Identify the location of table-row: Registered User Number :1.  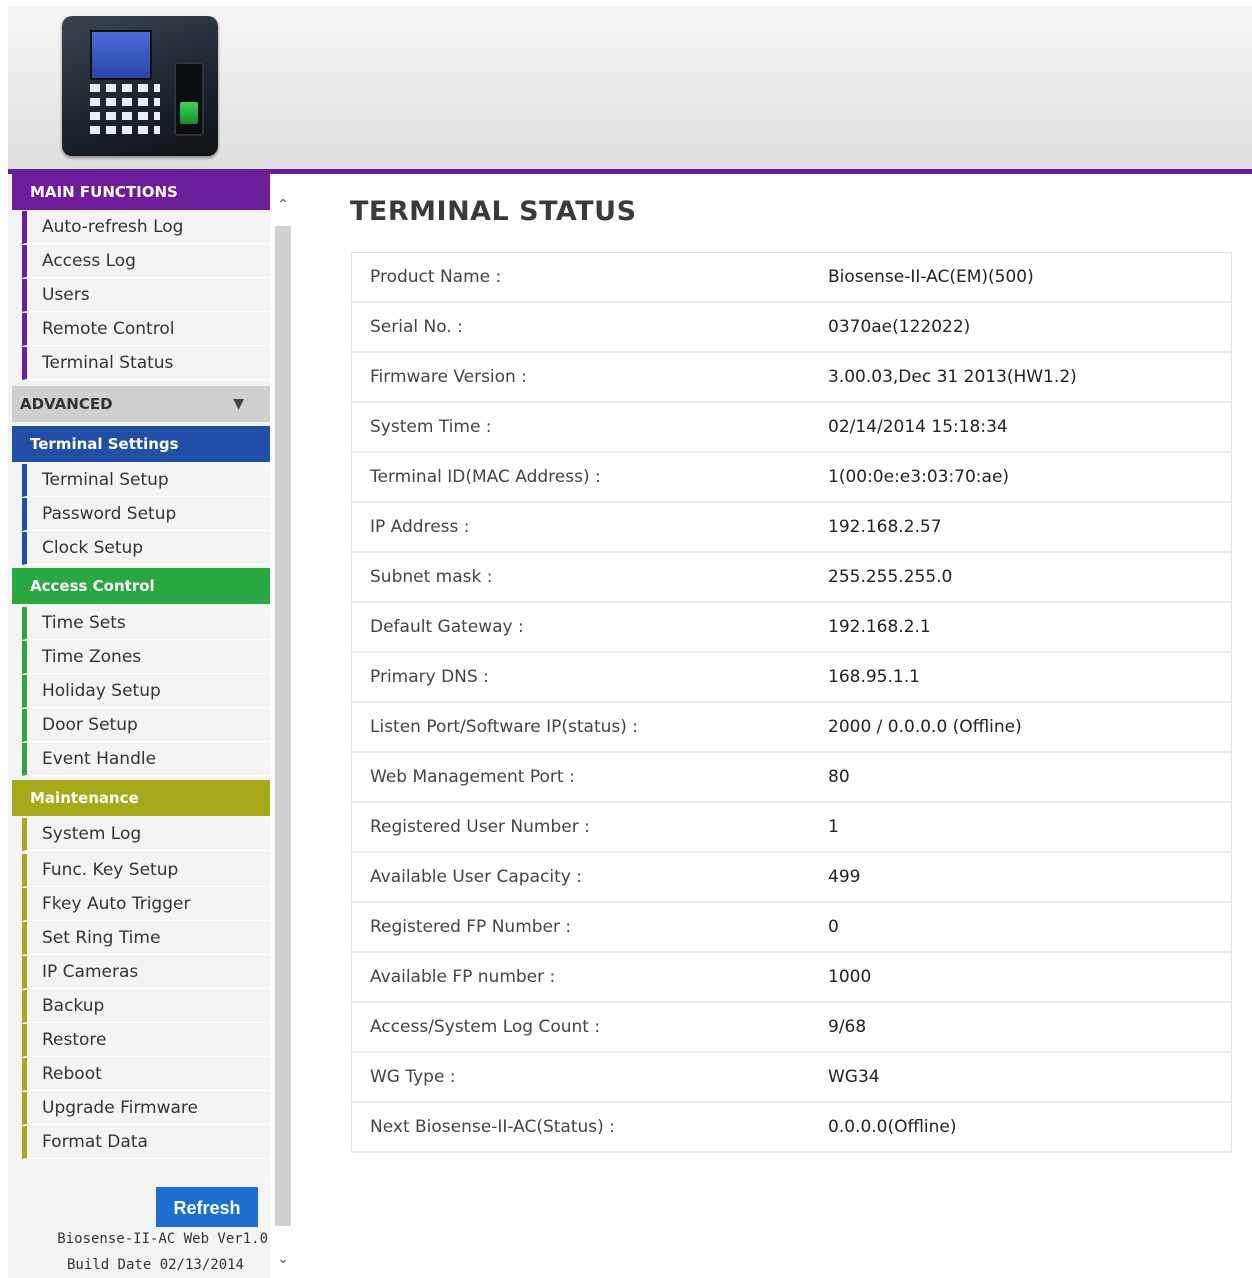
(791, 827).